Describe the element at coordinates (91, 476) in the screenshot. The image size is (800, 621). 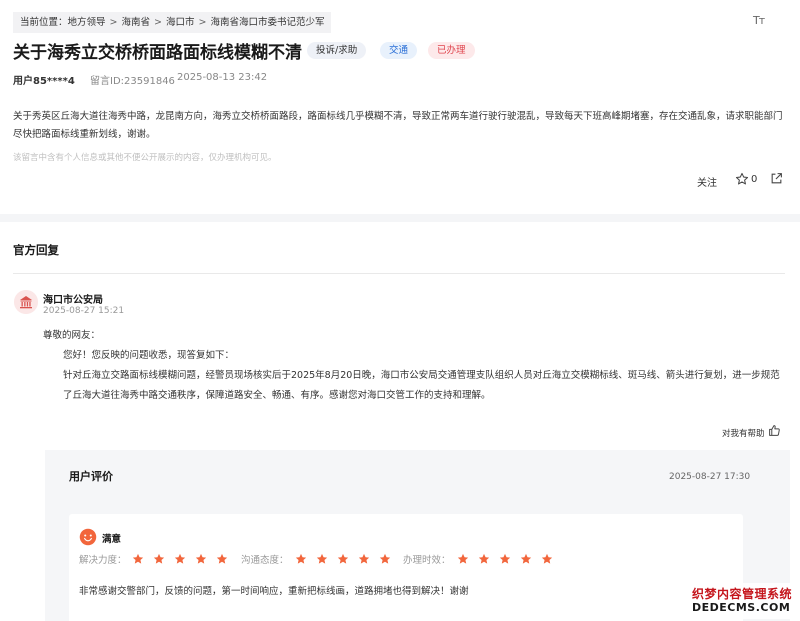
I see `evaluation-title: 用户评价` at that location.